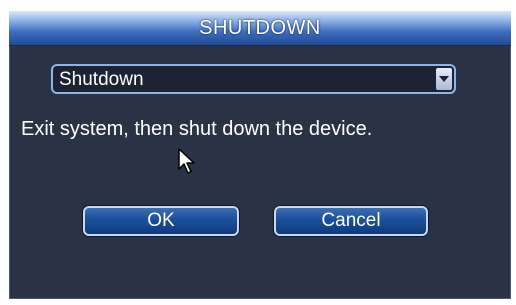  I want to click on shutdown-description: Exit system, then shut down the device., so click(197, 129).